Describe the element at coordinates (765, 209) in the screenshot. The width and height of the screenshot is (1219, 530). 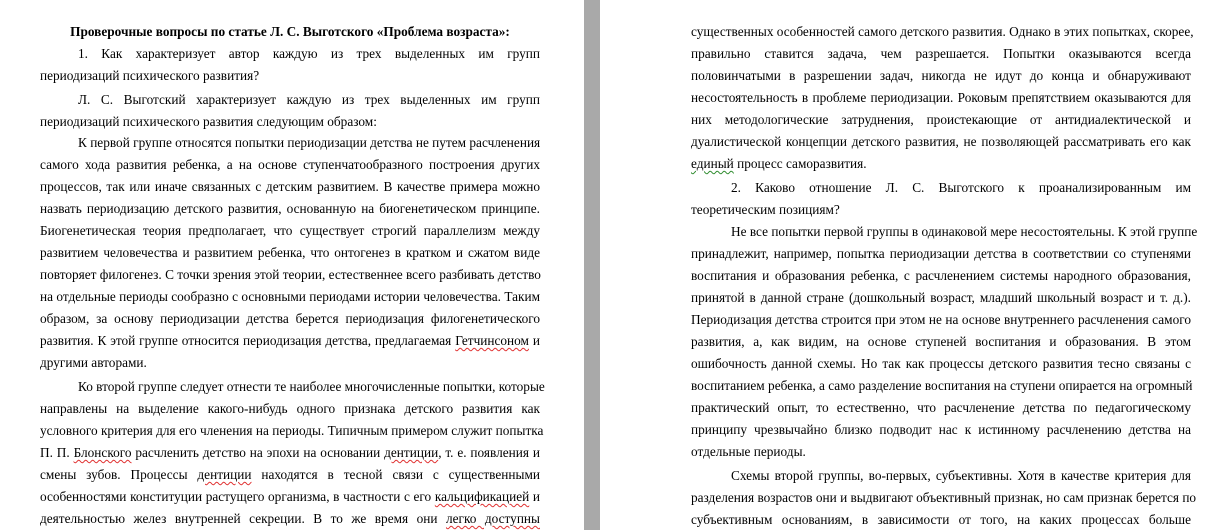
I see `text-line: теоретическим позициям?` at that location.